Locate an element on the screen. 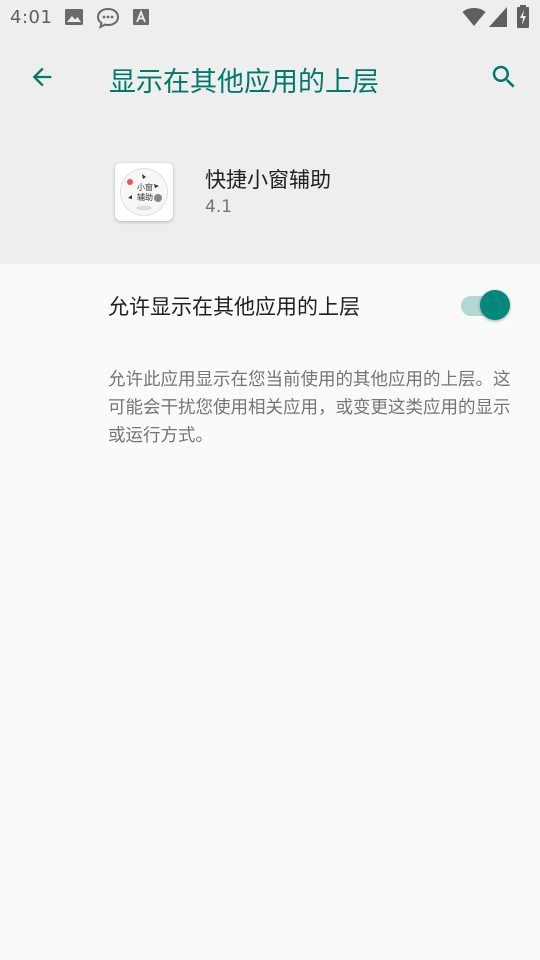  signal-icon is located at coordinates (498, 17).